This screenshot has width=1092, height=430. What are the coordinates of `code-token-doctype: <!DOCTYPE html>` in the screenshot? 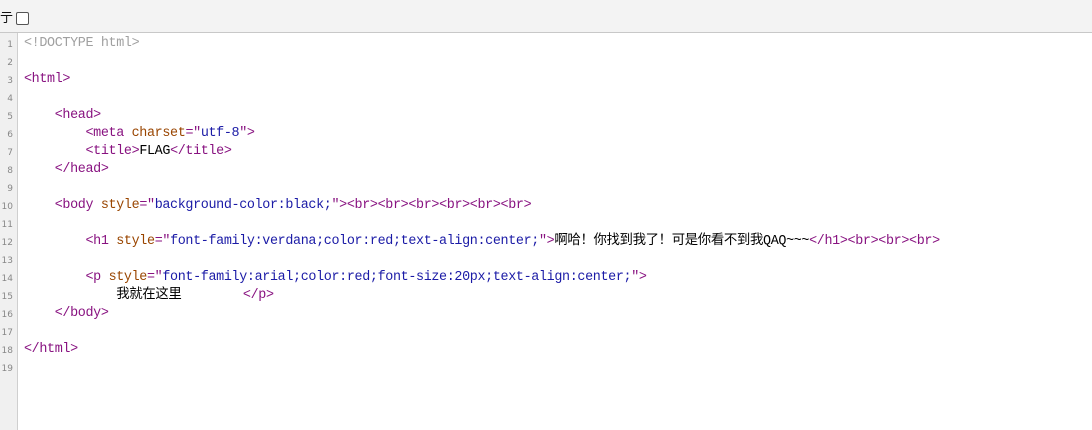 It's located at (82, 43).